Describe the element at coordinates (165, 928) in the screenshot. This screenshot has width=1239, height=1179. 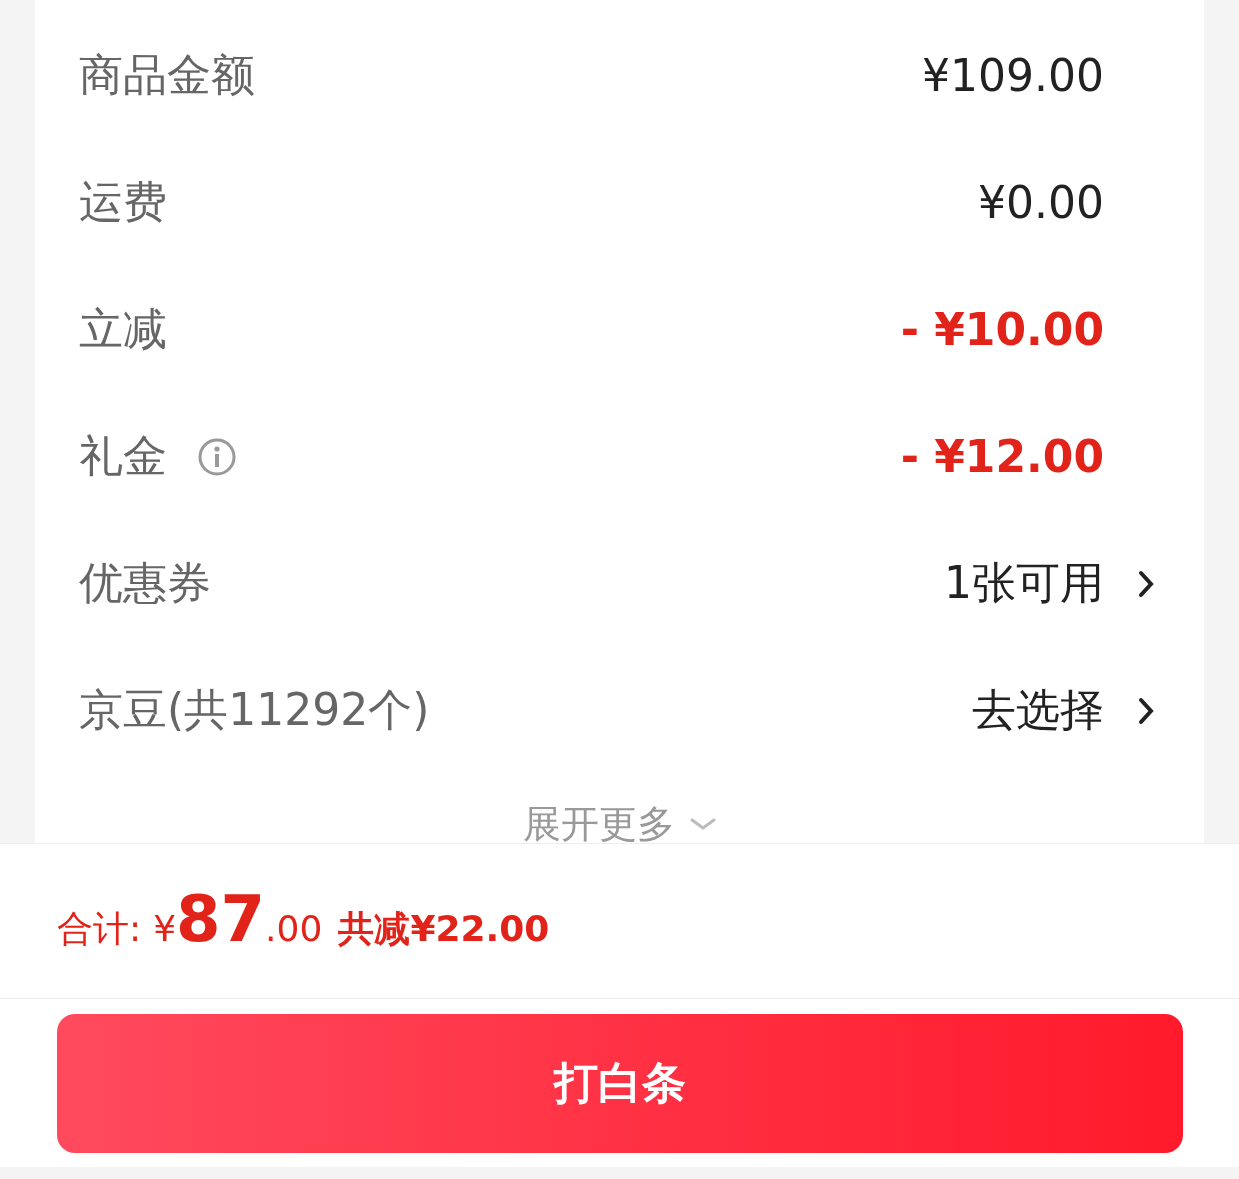
I see `currency-sign: ¥` at that location.